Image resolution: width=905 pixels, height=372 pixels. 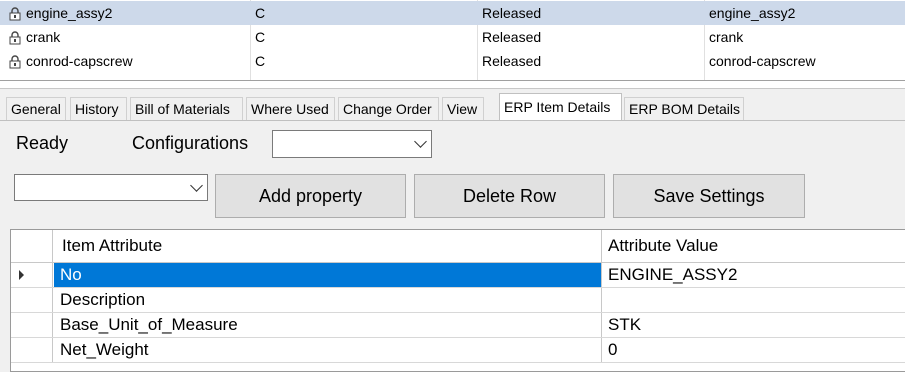 What do you see at coordinates (560, 107) in the screenshot?
I see `tab-erp-item-details: ERP Item Details` at bounding box center [560, 107].